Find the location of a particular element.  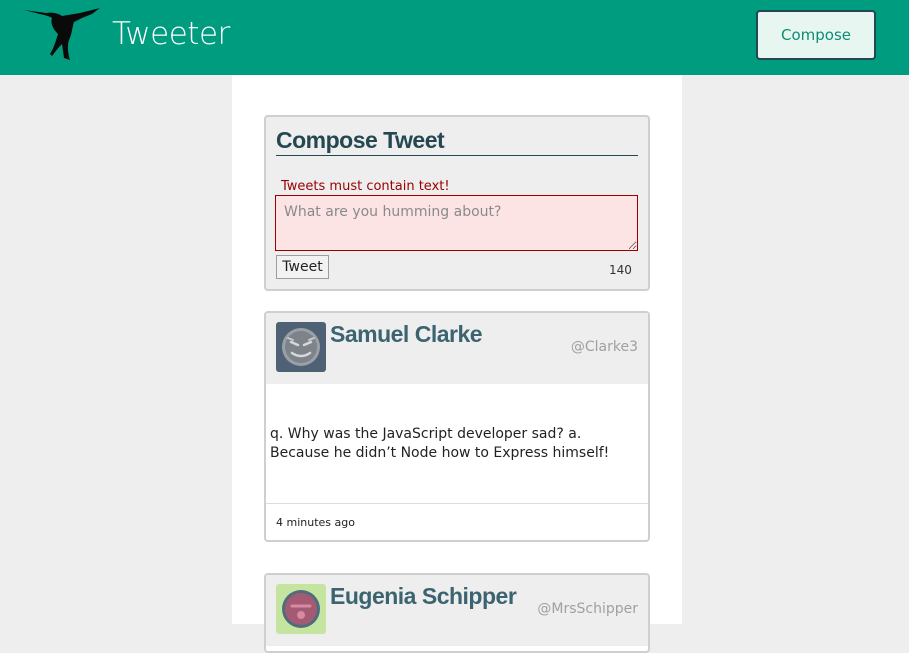

tweet-author-handle: @Clarke3 is located at coordinates (604, 347).